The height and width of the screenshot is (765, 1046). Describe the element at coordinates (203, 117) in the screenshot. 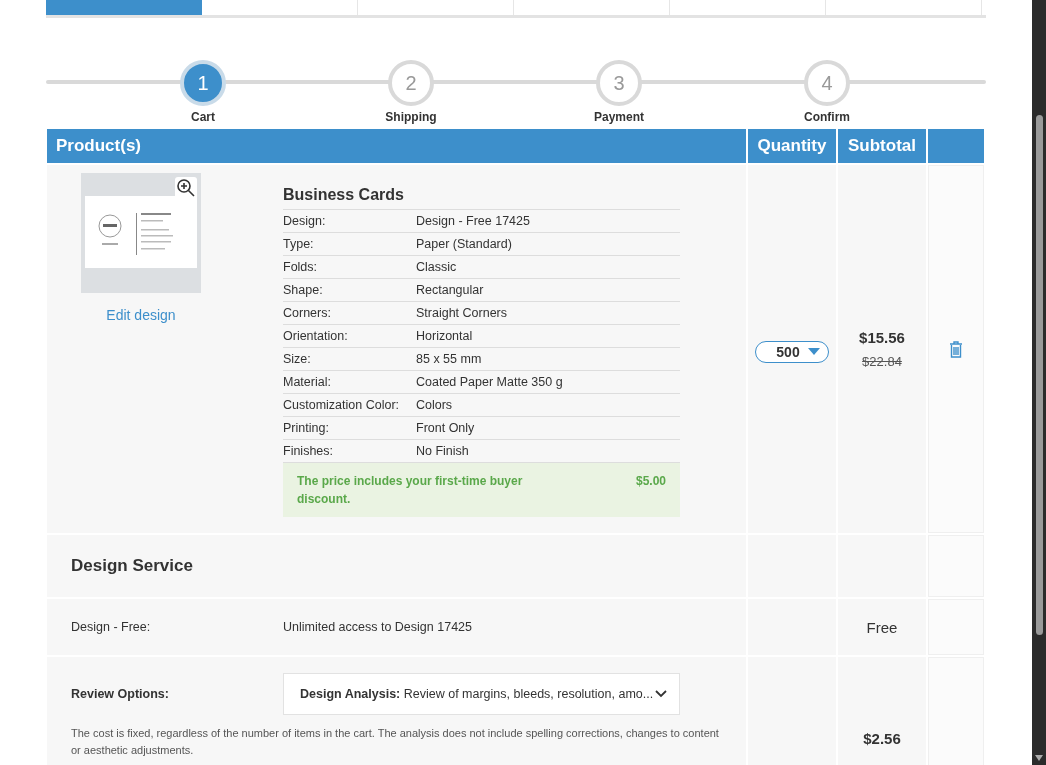

I see `step-label: Cart` at that location.